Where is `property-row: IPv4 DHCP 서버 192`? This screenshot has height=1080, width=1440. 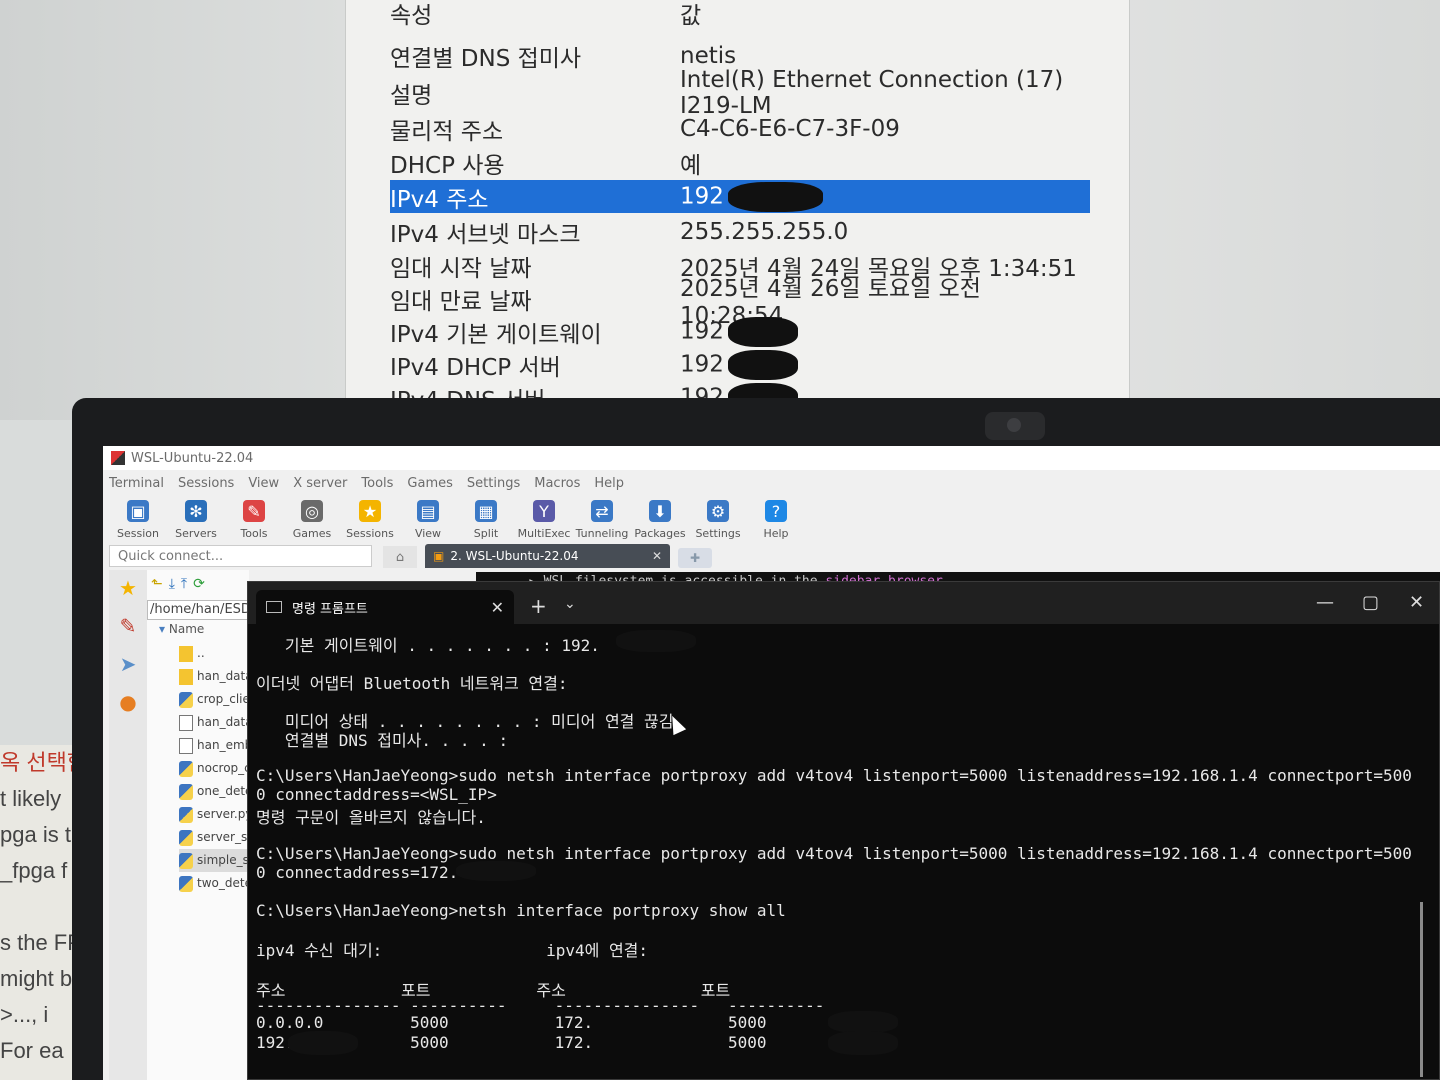 property-row: IPv4 DHCP 서버 192 is located at coordinates (740, 364).